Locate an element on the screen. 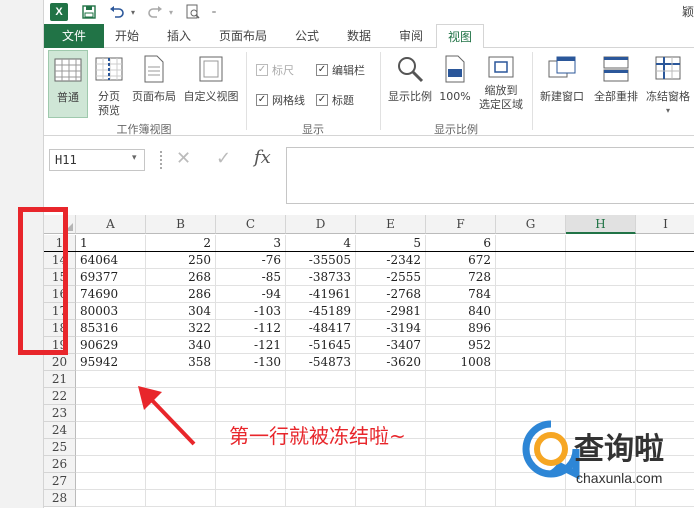 This screenshot has height=508, width=694. cell: -112 is located at coordinates (251, 328).